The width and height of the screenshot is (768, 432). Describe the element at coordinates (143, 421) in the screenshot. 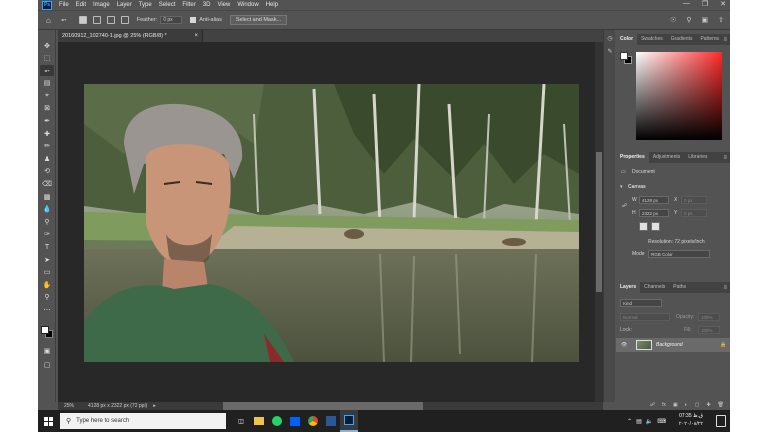

I see `taskbar-search-box: ⚲ Type here to search` at that location.